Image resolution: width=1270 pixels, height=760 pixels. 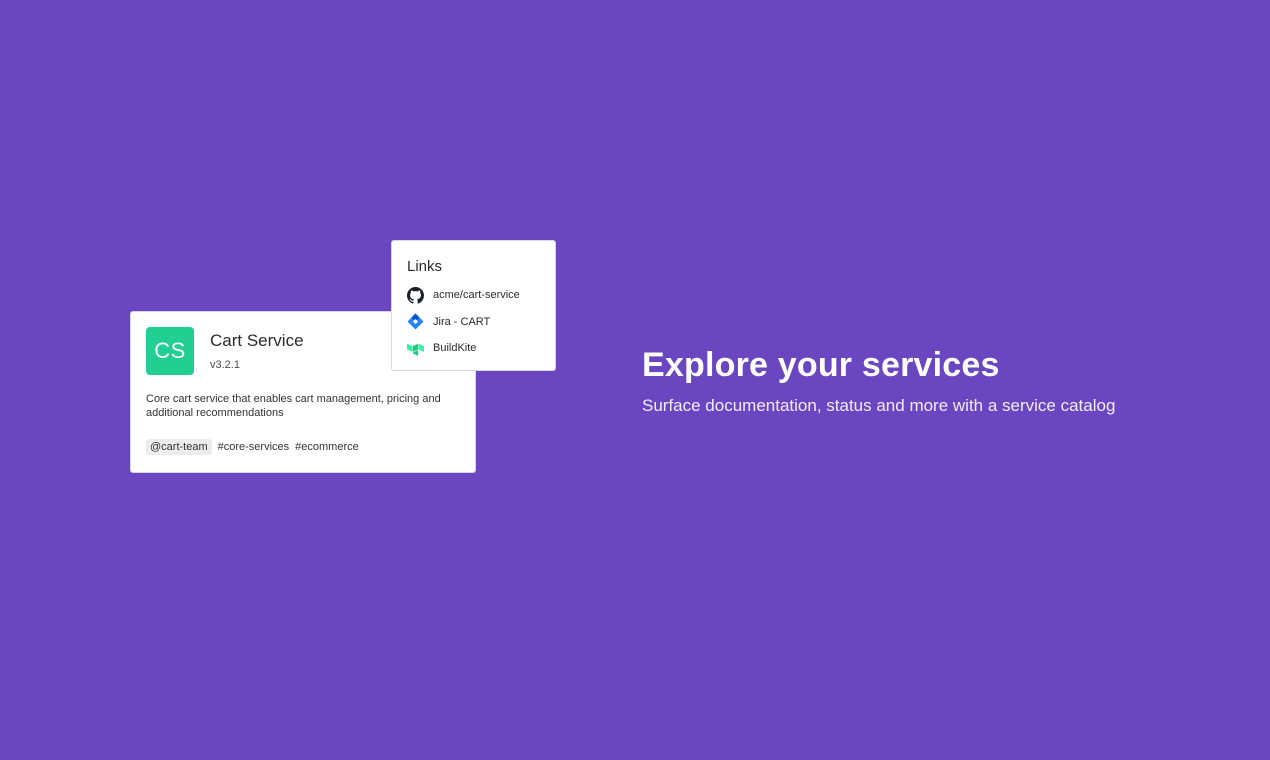 What do you see at coordinates (179, 447) in the screenshot?
I see `owner-tag: @cart-team` at bounding box center [179, 447].